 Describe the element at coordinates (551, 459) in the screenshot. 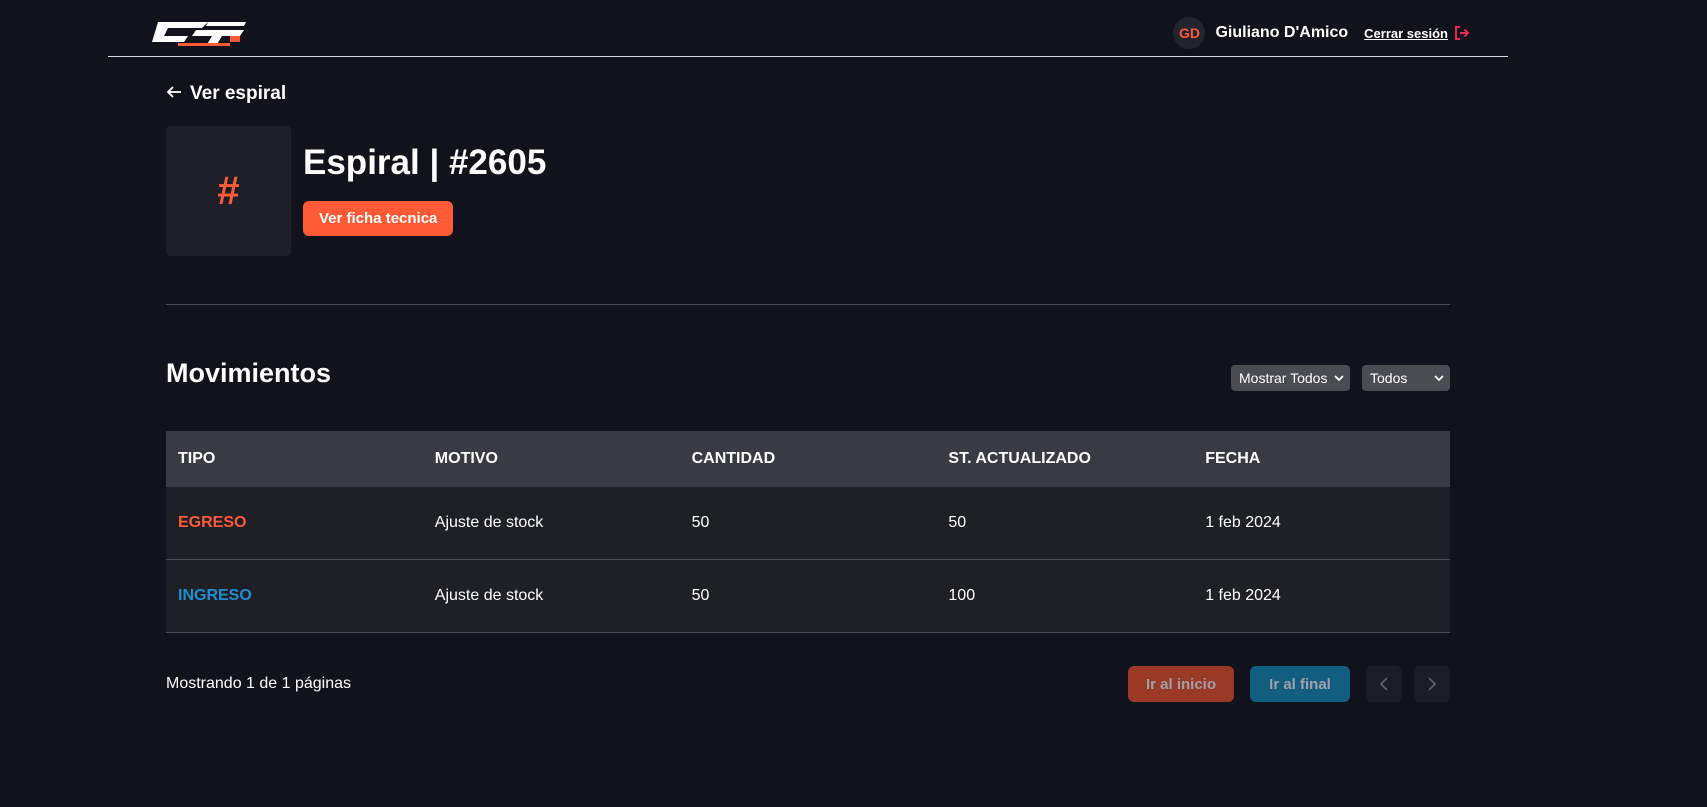

I see `column-header-motivo: MOTIVO` at that location.